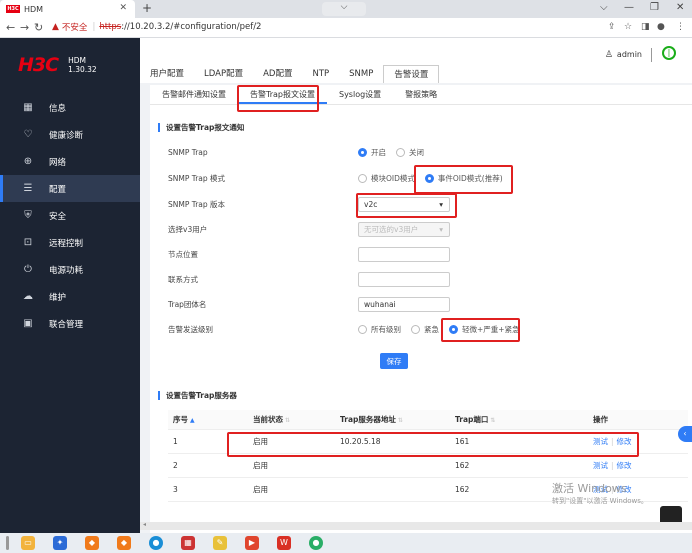  I want to click on horizontal-scrollbar: ◂, so click(416, 525).